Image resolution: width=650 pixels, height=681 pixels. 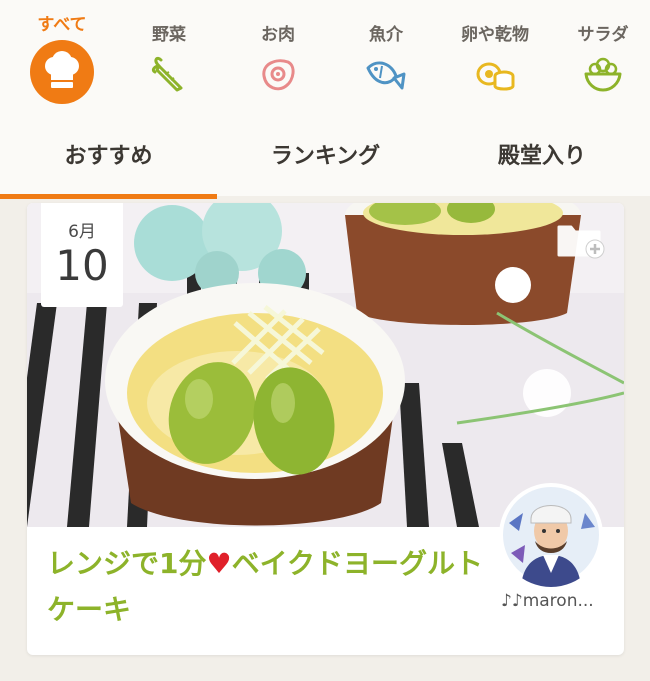 What do you see at coordinates (603, 35) in the screenshot?
I see `category-label: サラダ` at bounding box center [603, 35].